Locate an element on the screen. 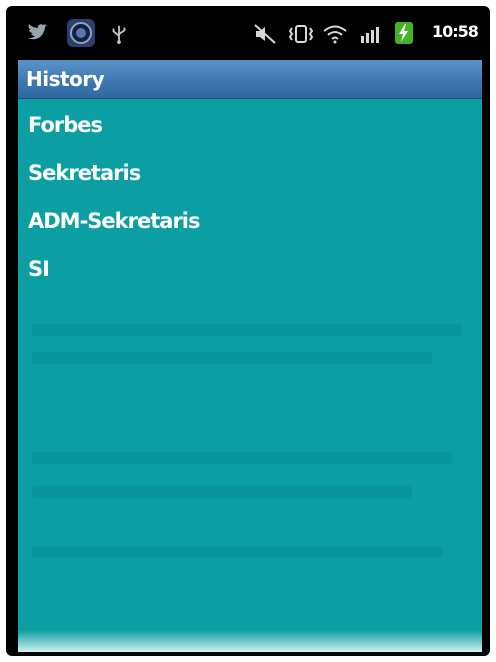 This screenshot has height=662, width=496. status-bar: 10:58 is located at coordinates (250, 33).